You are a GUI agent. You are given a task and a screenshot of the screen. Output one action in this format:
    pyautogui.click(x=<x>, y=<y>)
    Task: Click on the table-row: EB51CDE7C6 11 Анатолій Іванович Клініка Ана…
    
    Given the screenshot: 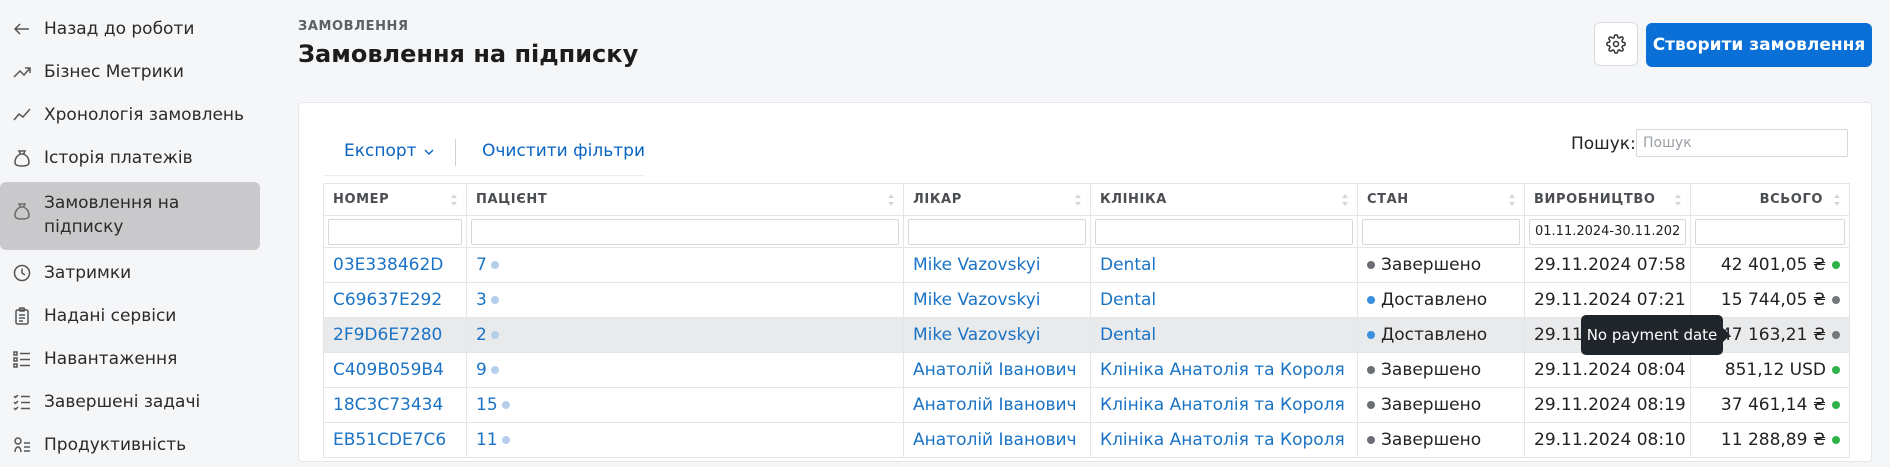 What is the action you would take?
    pyautogui.click(x=1086, y=440)
    